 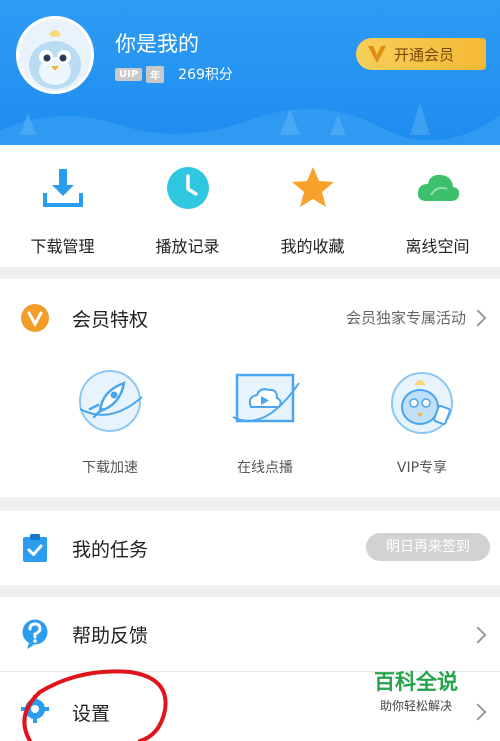 I want to click on download-icon, so click(x=62, y=188).